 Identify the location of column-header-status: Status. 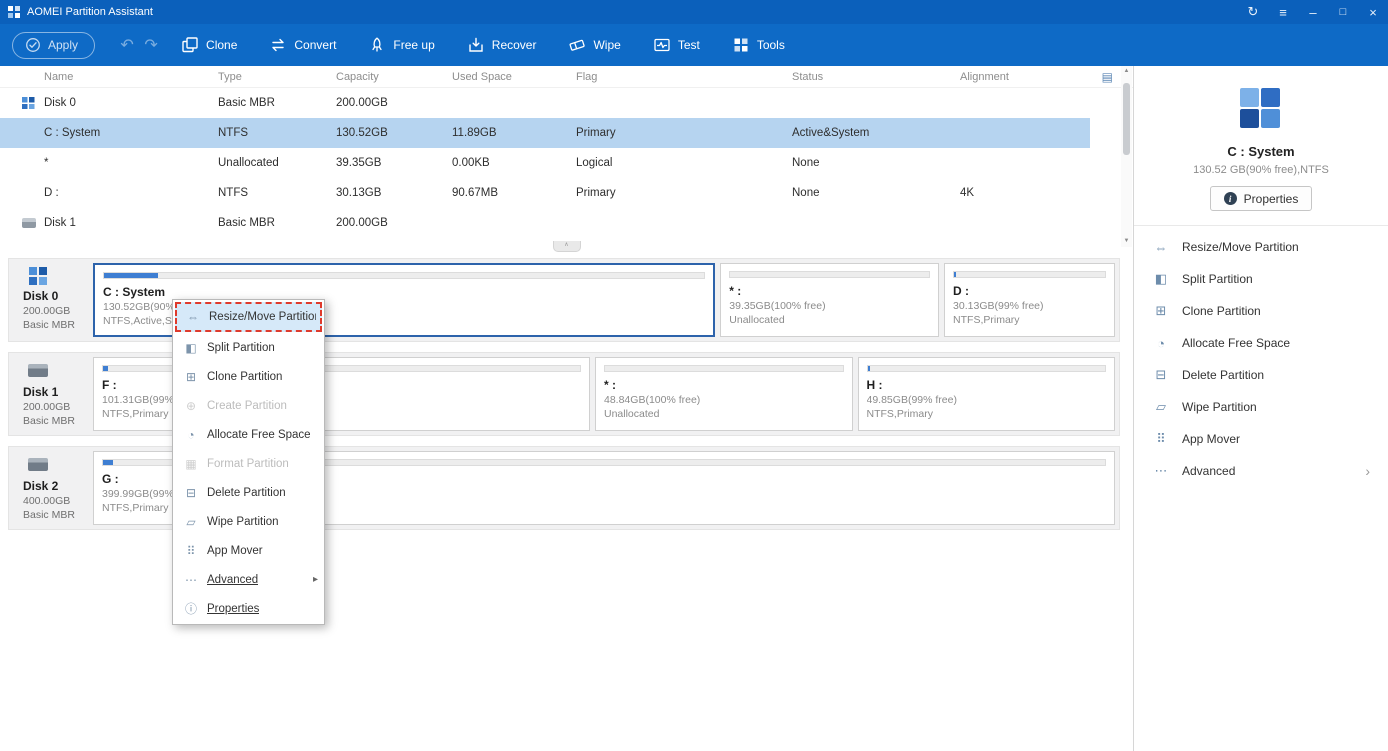
(876, 77).